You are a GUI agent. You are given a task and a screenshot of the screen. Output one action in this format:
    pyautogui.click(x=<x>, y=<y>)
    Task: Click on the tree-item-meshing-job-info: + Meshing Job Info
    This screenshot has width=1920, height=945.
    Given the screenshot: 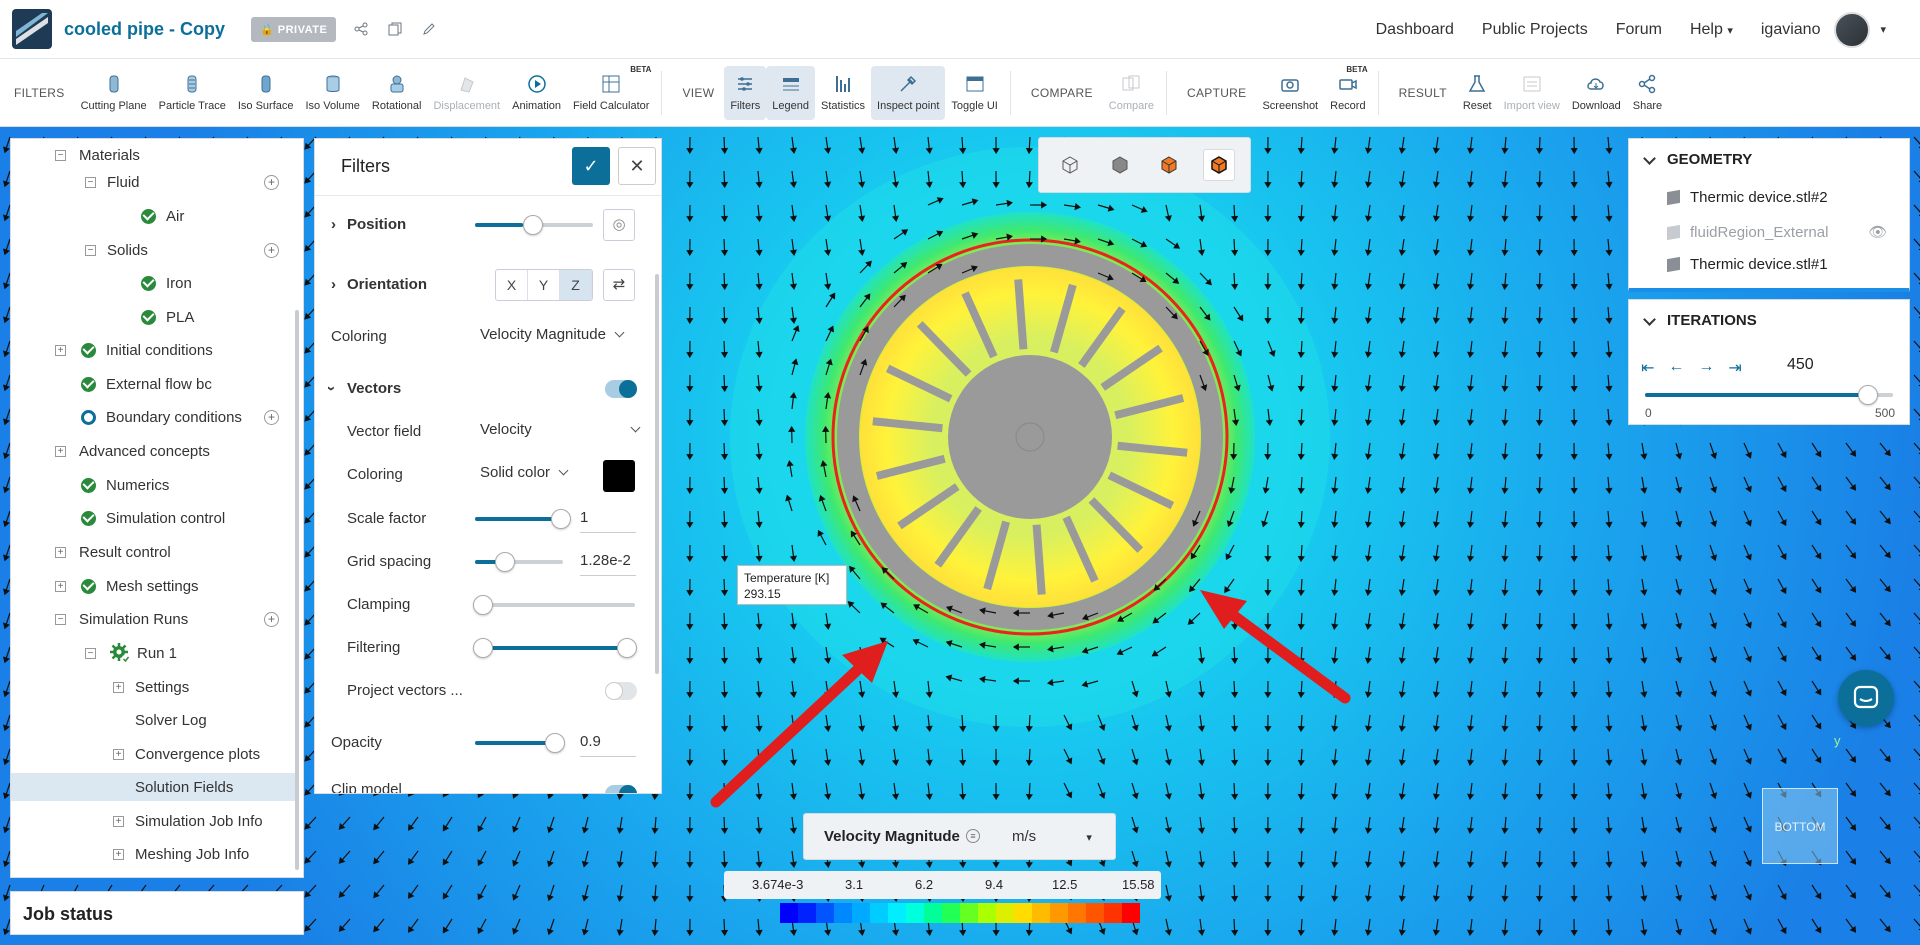 What is the action you would take?
    pyautogui.click(x=153, y=854)
    